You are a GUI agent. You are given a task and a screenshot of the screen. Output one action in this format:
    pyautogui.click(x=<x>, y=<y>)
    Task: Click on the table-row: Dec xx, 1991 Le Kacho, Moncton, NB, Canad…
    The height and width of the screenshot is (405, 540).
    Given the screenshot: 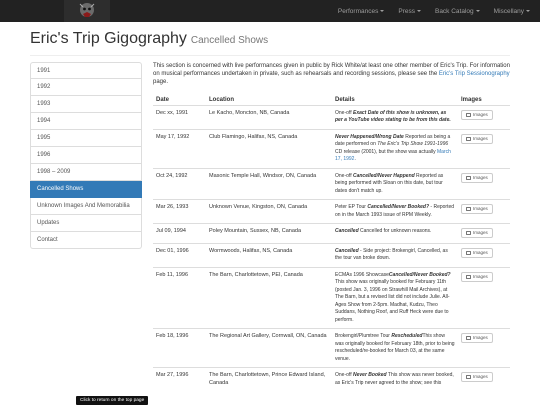 What is the action you would take?
    pyautogui.click(x=331, y=116)
    